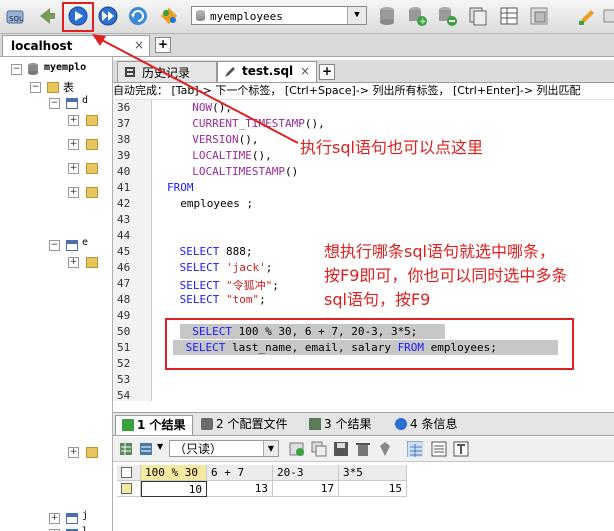 The height and width of the screenshot is (531, 614). I want to click on sql-keyword: FROM, so click(180, 187).